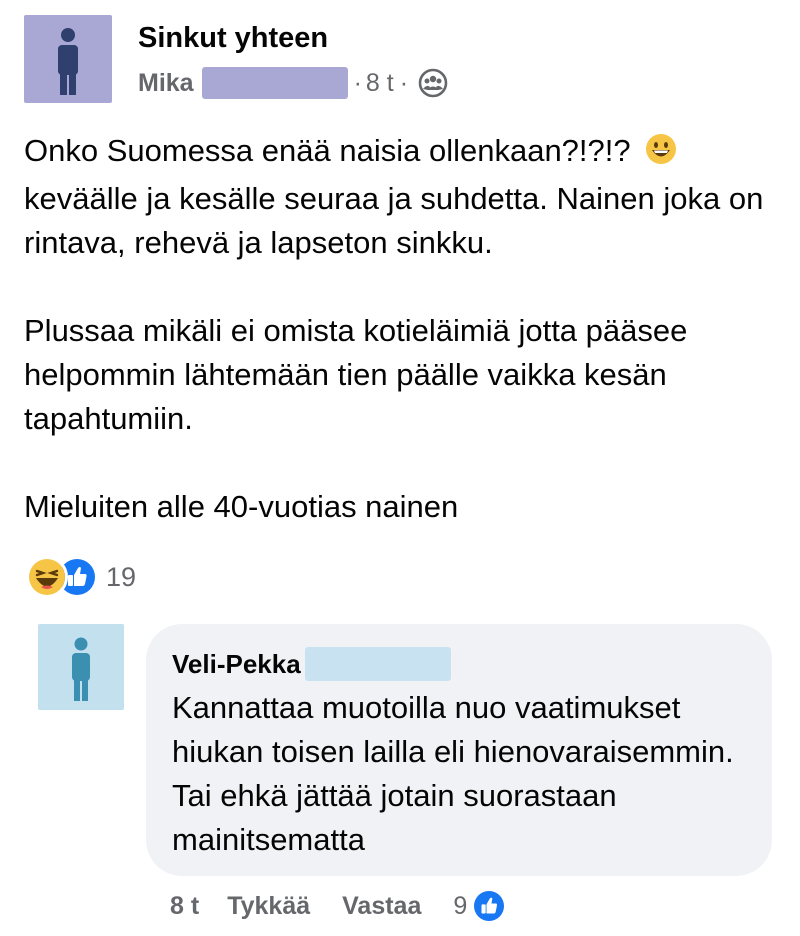  What do you see at coordinates (380, 83) in the screenshot?
I see `post-time: 8 t` at bounding box center [380, 83].